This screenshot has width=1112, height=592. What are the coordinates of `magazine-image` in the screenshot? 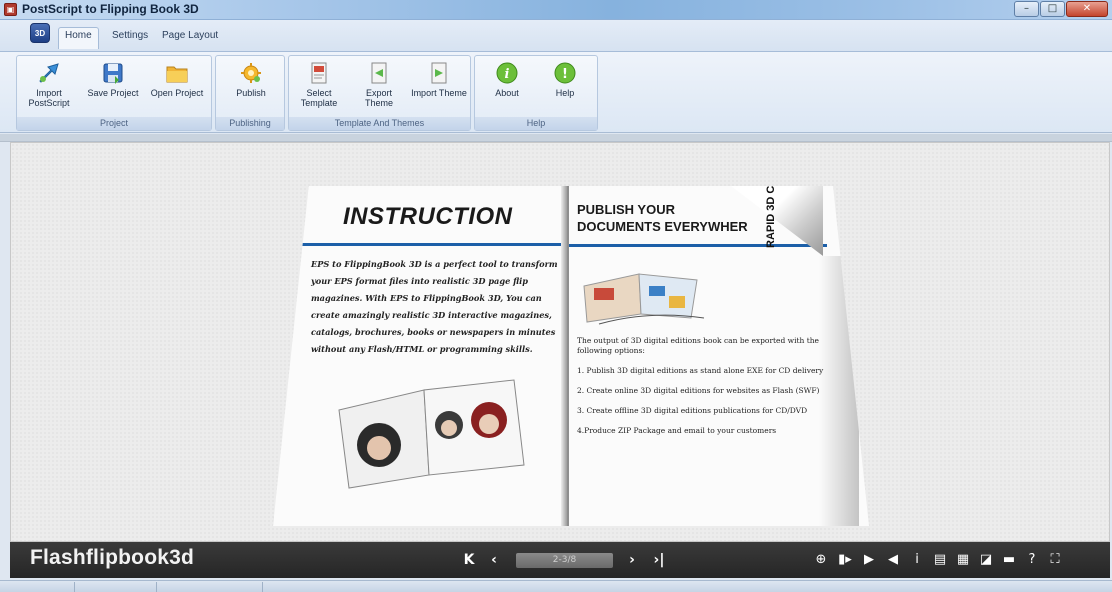 It's located at (429, 430).